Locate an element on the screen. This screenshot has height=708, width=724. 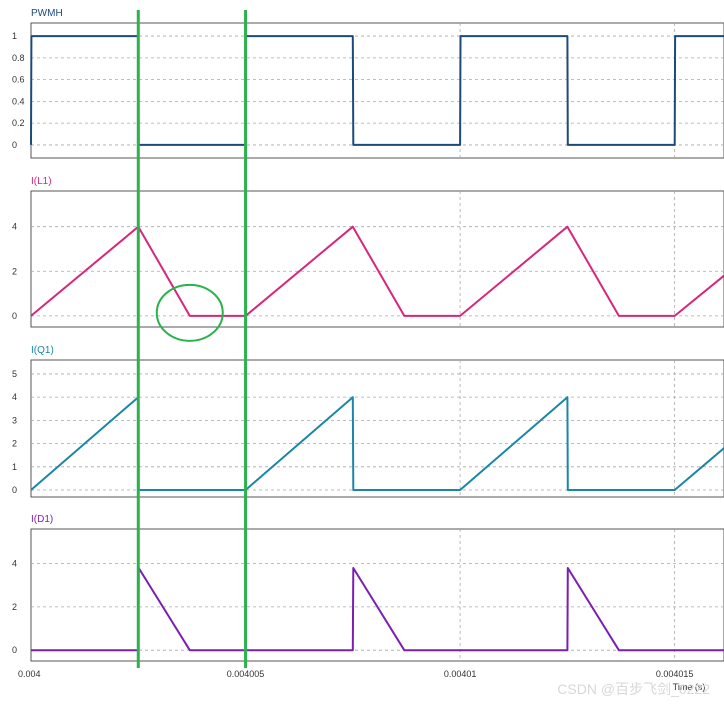
x-tick-label: 0.00401 is located at coordinates (460, 674).